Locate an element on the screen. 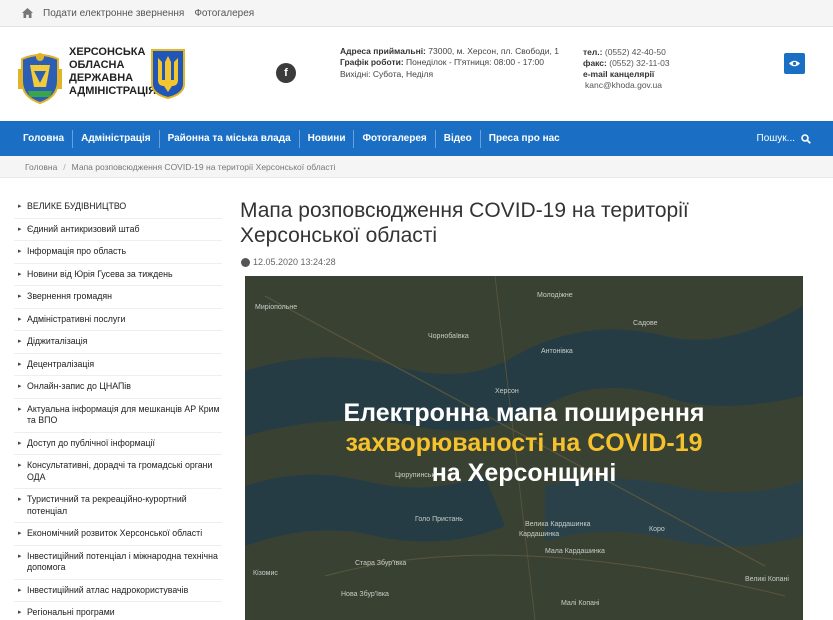 The height and width of the screenshot is (620, 833). sidebar-item-label: Інформація про область is located at coordinates (77, 251).